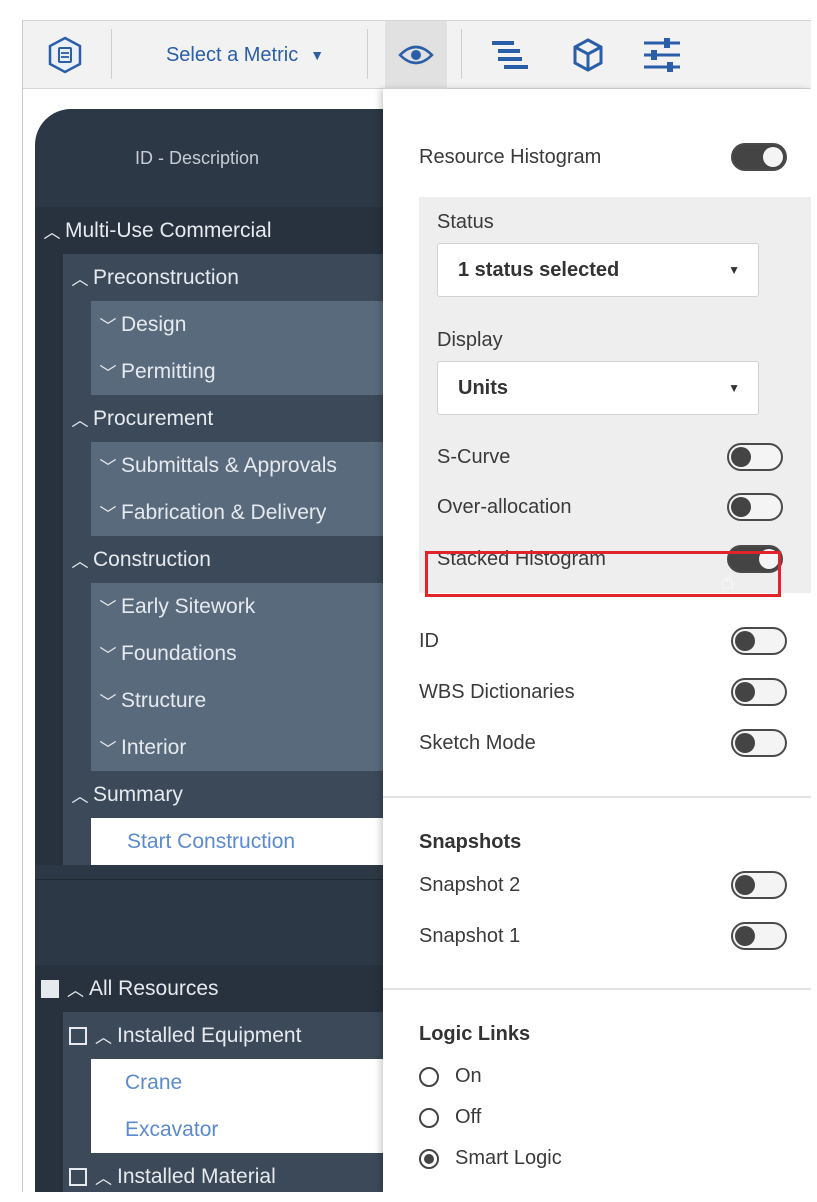  What do you see at coordinates (734, 388) in the screenshot?
I see `caret-down-icon: ▼` at bounding box center [734, 388].